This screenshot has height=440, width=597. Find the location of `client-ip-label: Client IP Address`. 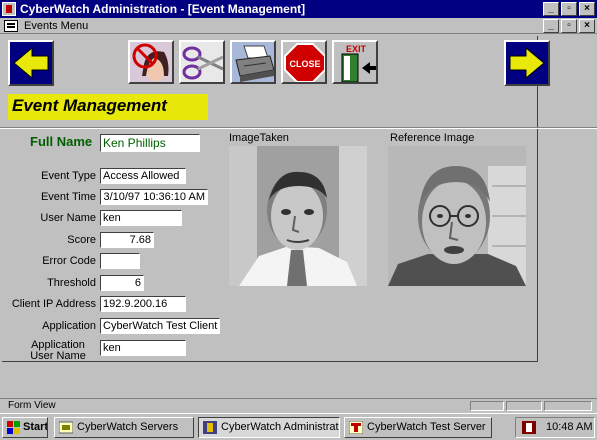

client-ip-label: Client IP Address is located at coordinates (53, 304).